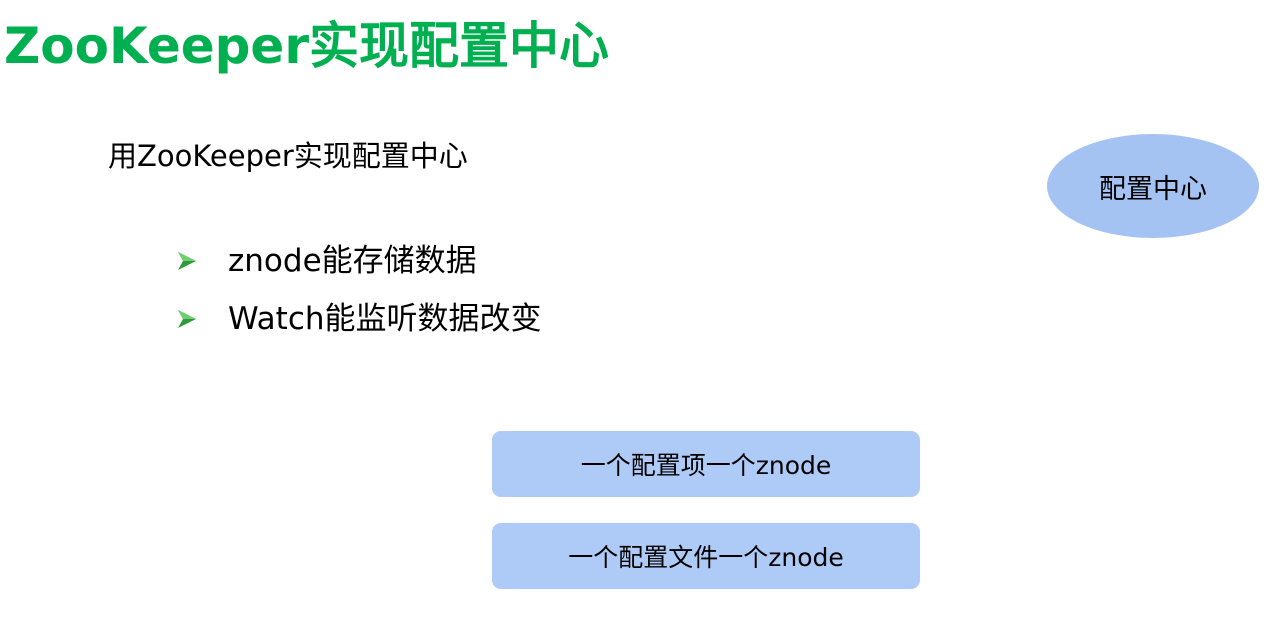  I want to click on bullet-list: znode能存储数据 Watch能监听数据改变, so click(359, 290).